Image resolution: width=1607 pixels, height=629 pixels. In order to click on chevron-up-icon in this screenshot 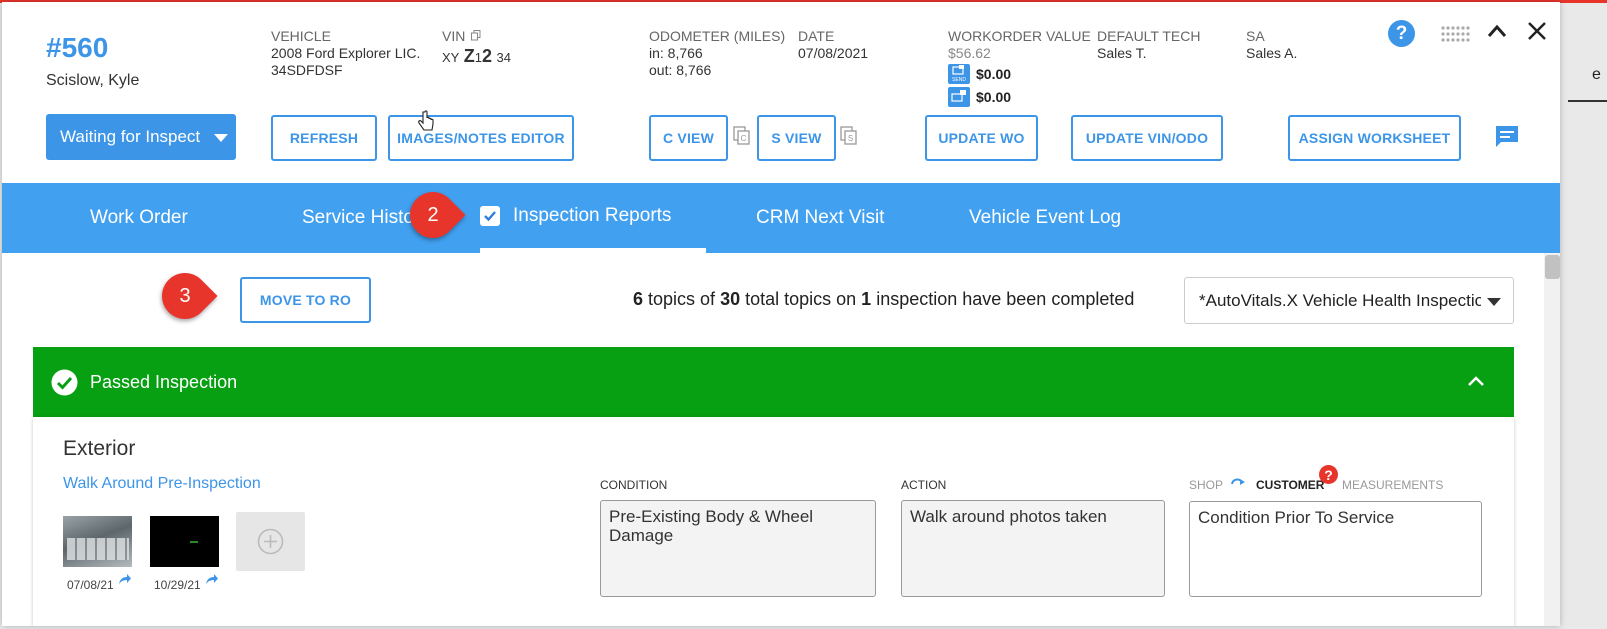, I will do `click(1476, 381)`.